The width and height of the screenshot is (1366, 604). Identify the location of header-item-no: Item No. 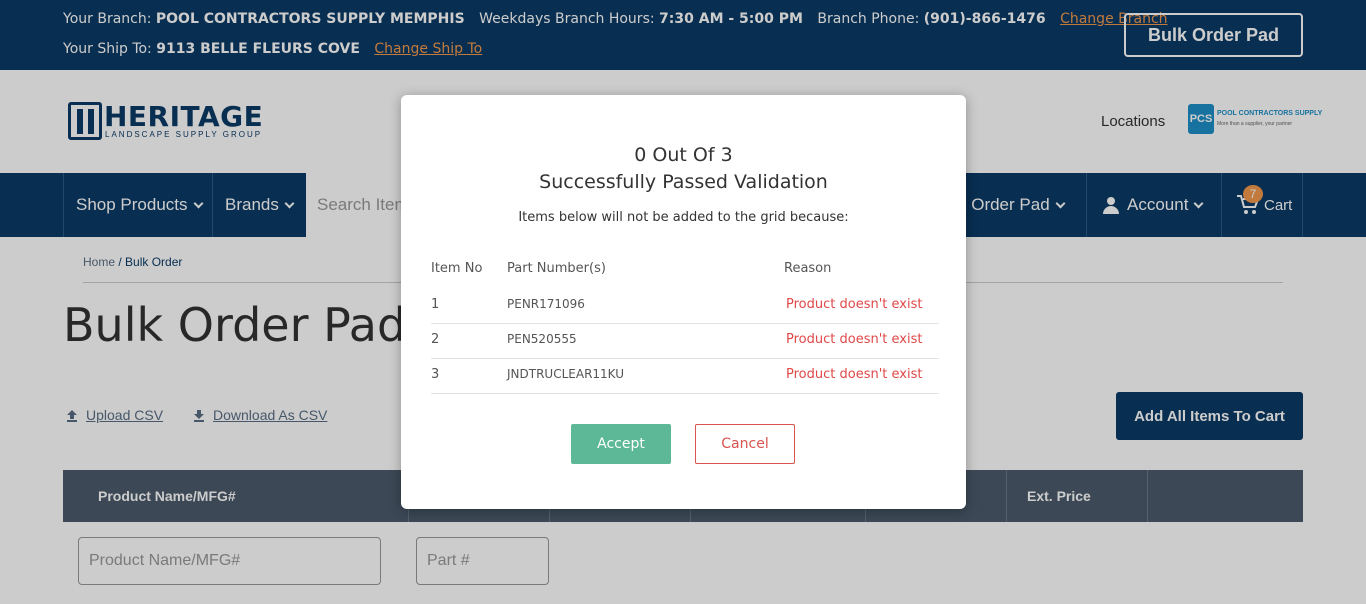
(457, 268).